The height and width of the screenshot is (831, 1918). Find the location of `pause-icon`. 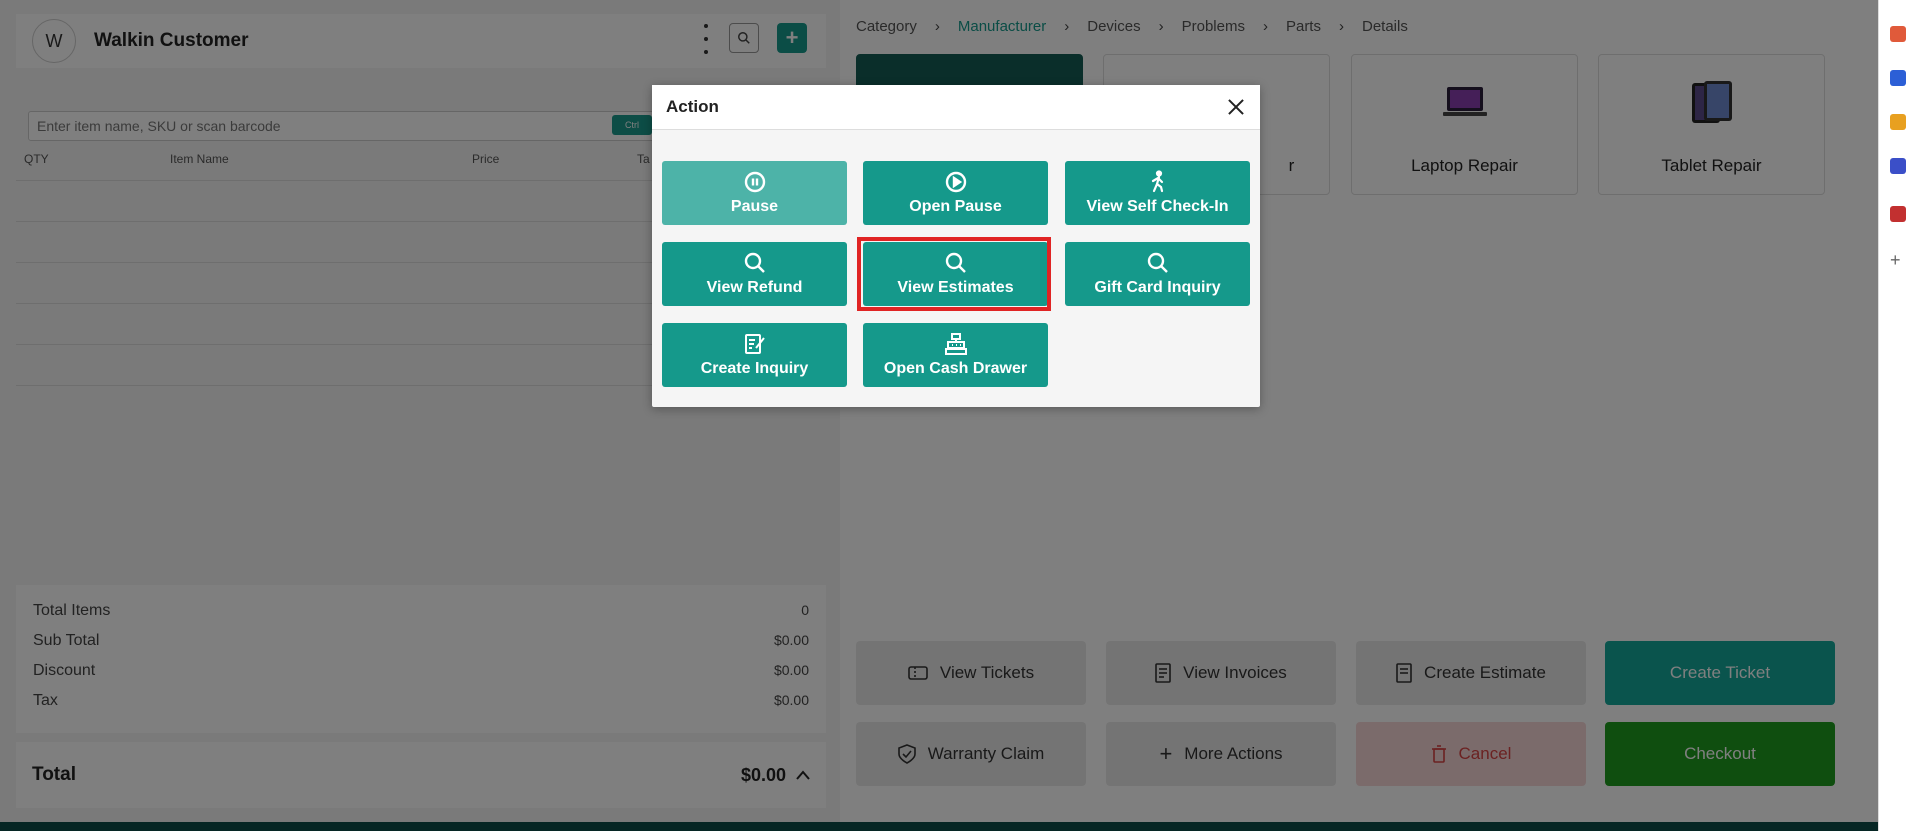

pause-icon is located at coordinates (754, 182).